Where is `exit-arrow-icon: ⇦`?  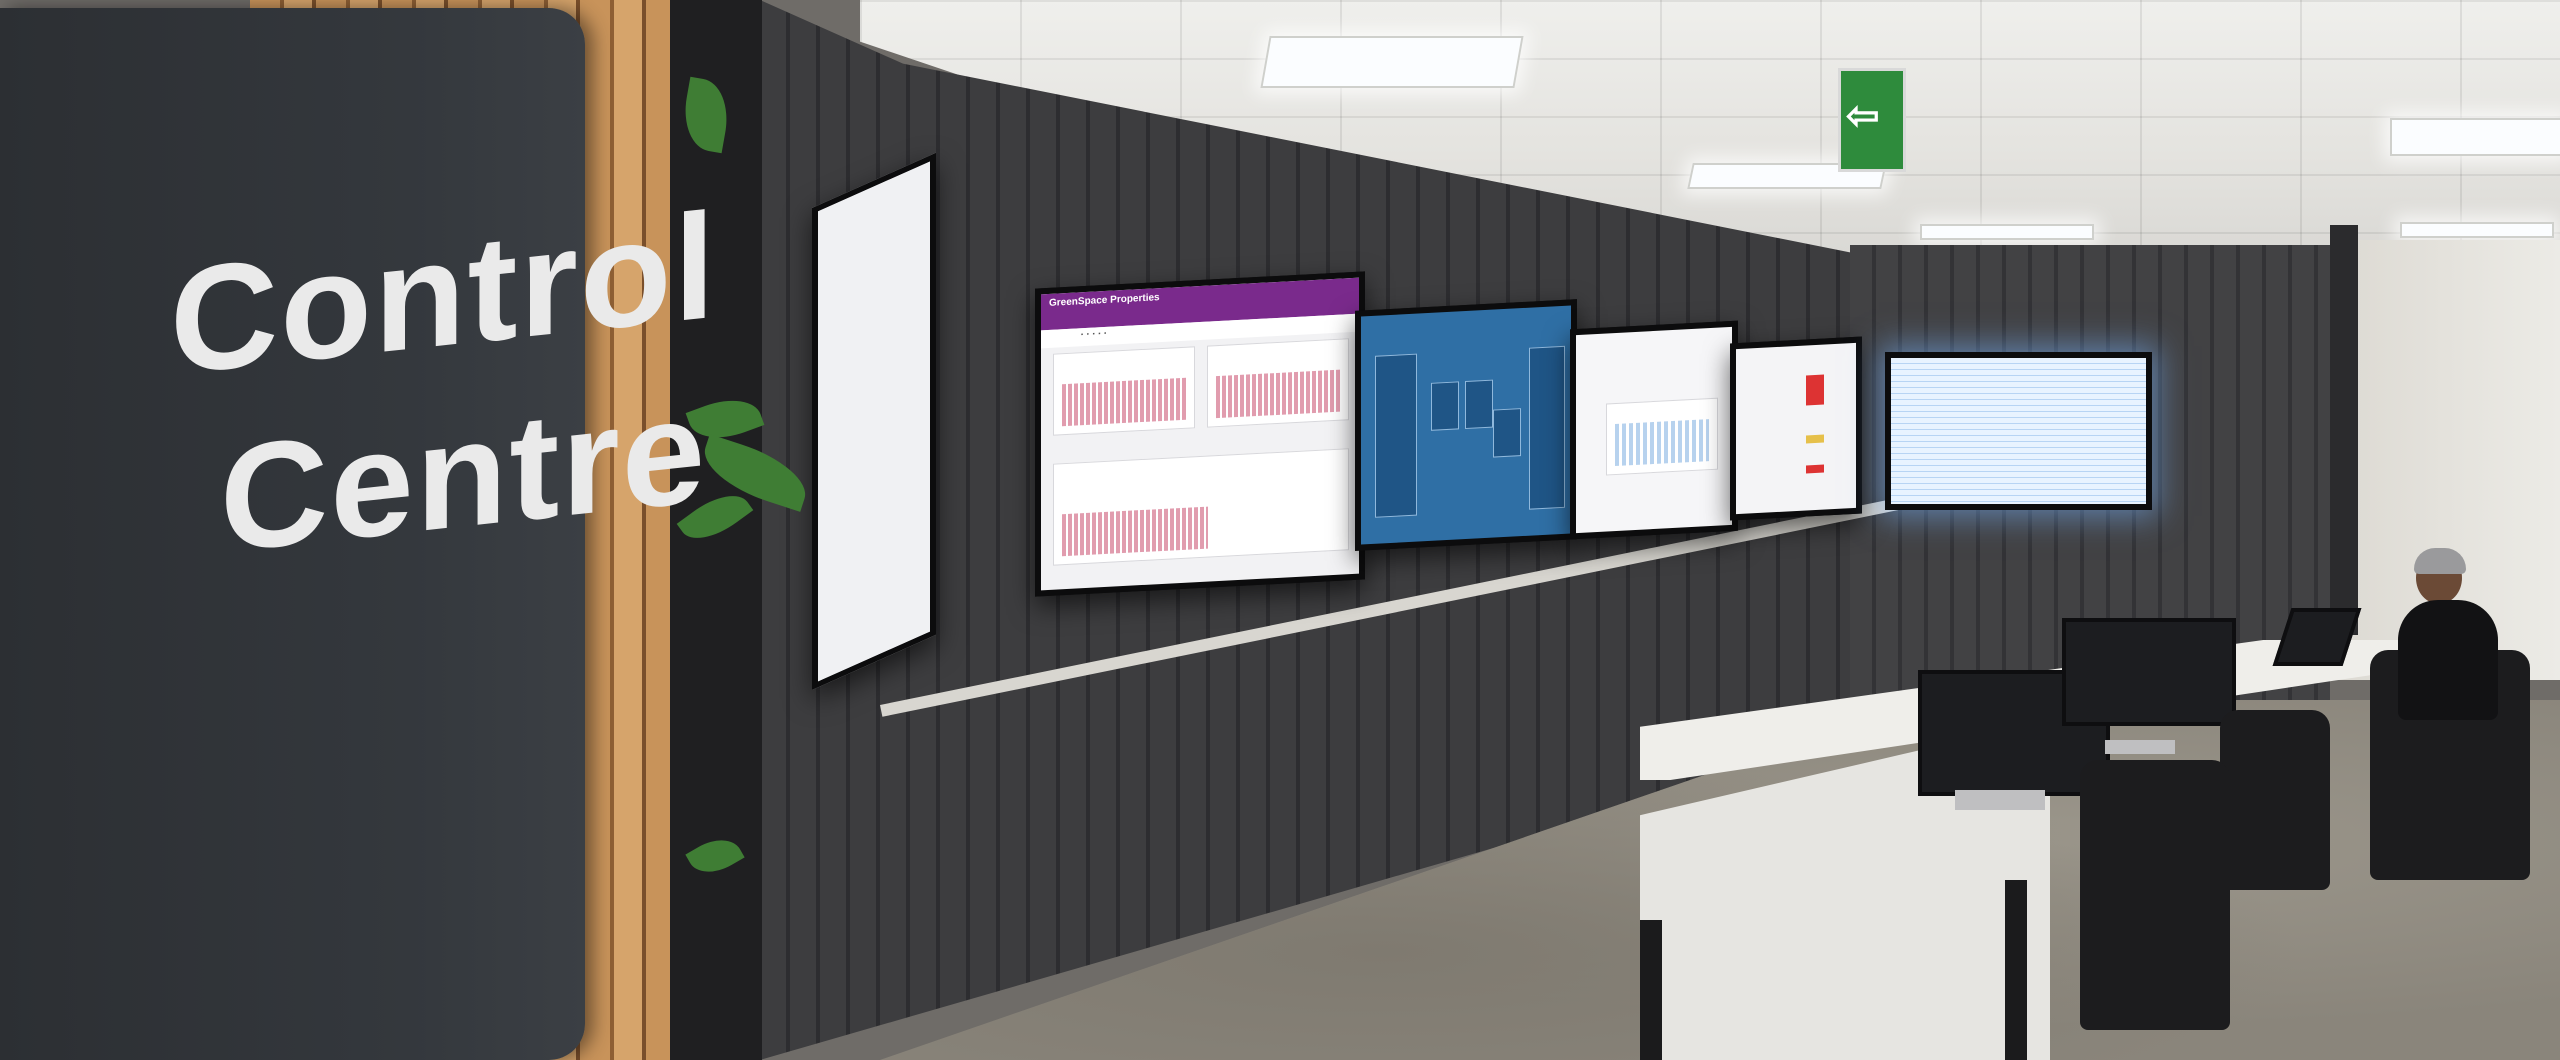
exit-arrow-icon: ⇦ is located at coordinates (1863, 116).